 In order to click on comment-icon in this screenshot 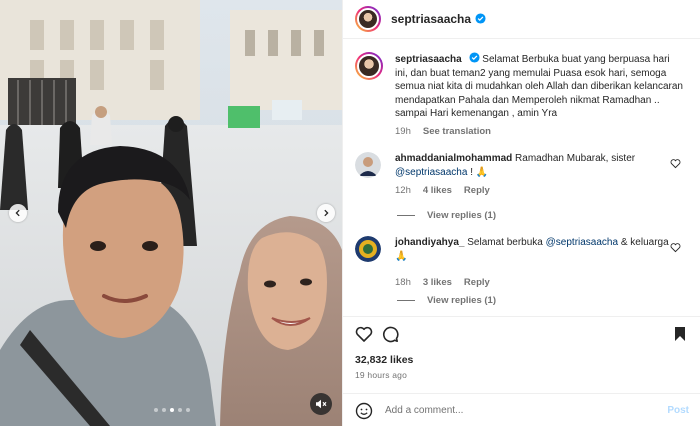, I will do `click(390, 334)`.